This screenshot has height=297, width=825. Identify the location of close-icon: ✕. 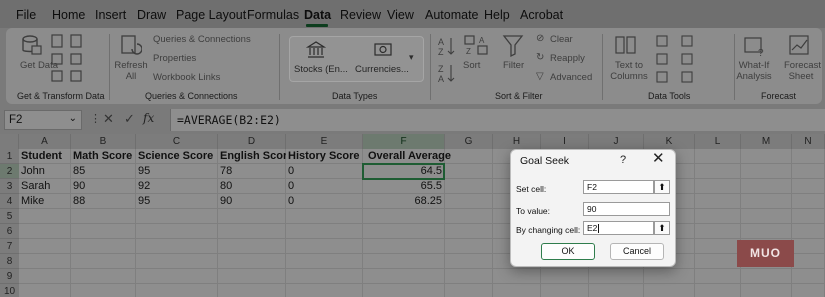
(658, 159).